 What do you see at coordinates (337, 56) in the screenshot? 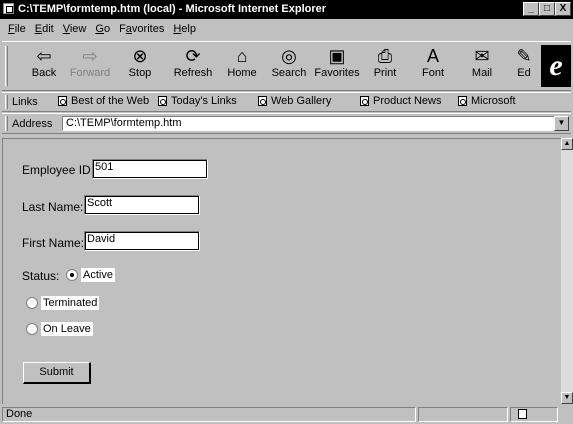
I see `favorites-icon: ▣` at bounding box center [337, 56].